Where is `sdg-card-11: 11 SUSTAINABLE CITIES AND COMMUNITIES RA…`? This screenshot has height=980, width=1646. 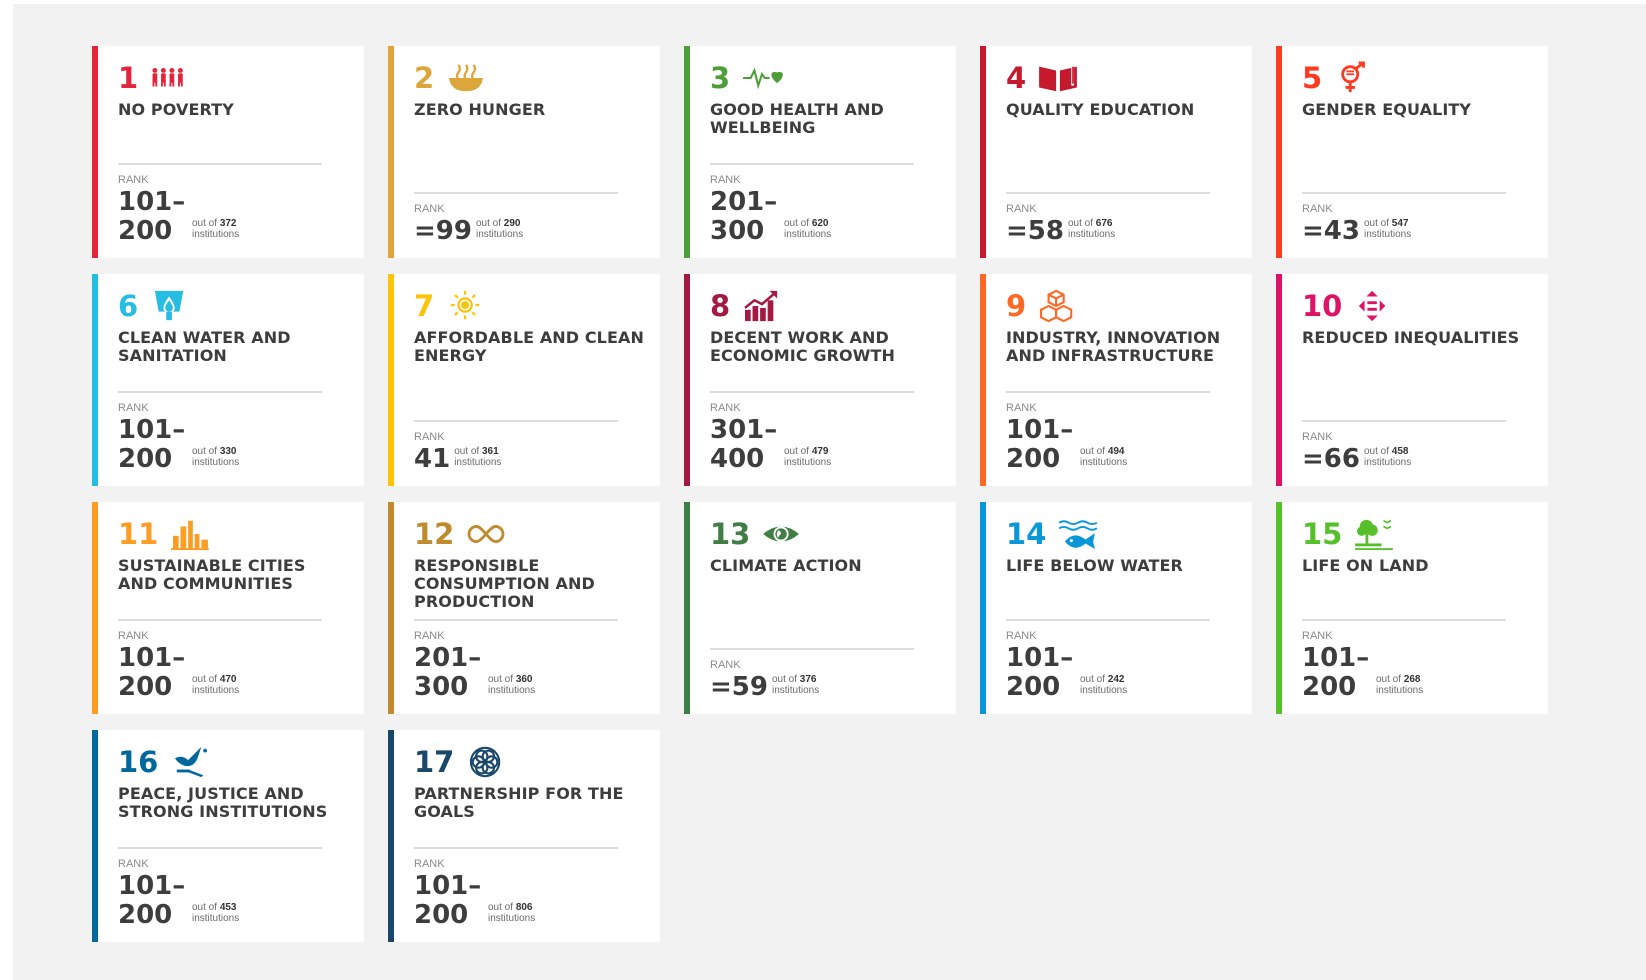 sdg-card-11: 11 SUSTAINABLE CITIES AND COMMUNITIES RA… is located at coordinates (228, 608).